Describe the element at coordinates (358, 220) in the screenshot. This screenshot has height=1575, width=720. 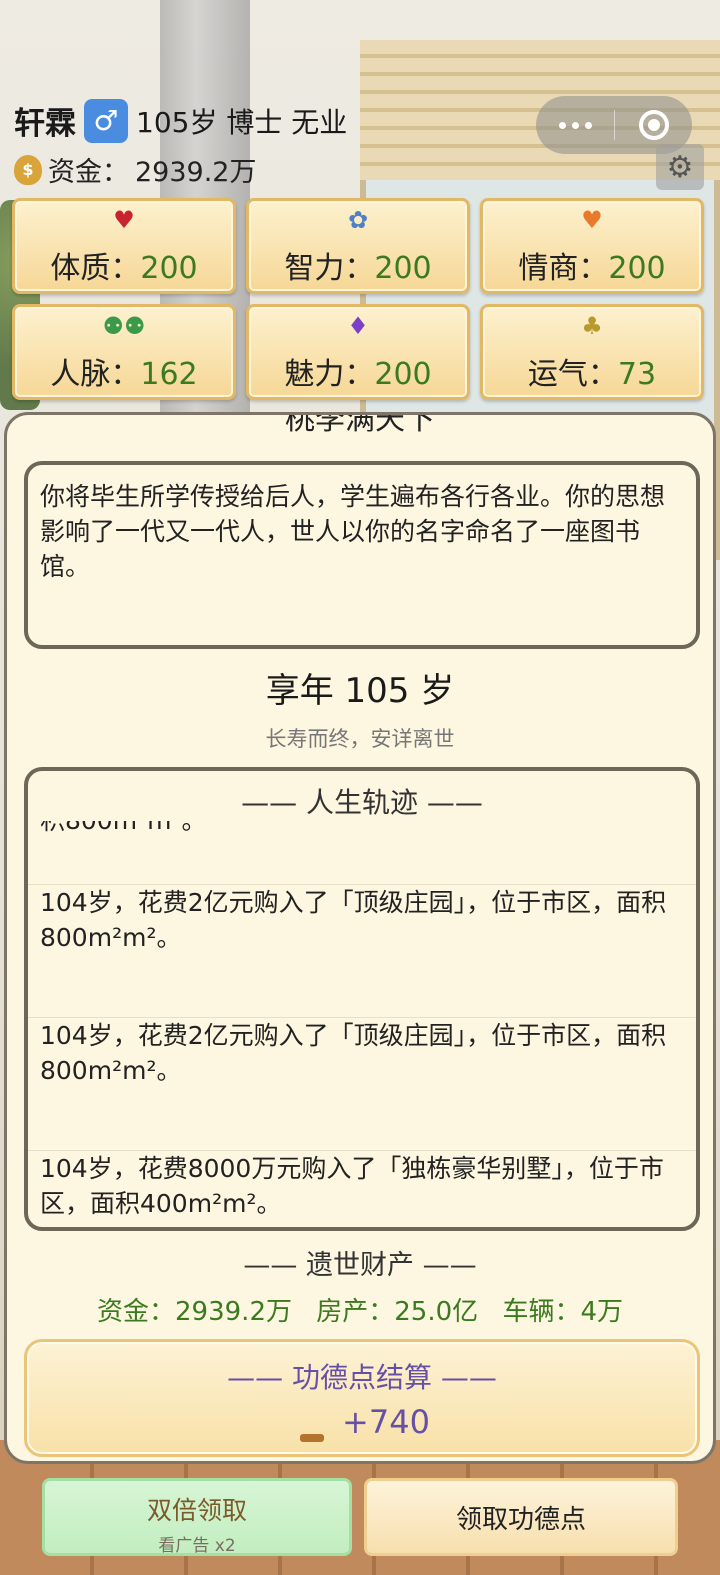
I see `brain-icon: ✿` at that location.